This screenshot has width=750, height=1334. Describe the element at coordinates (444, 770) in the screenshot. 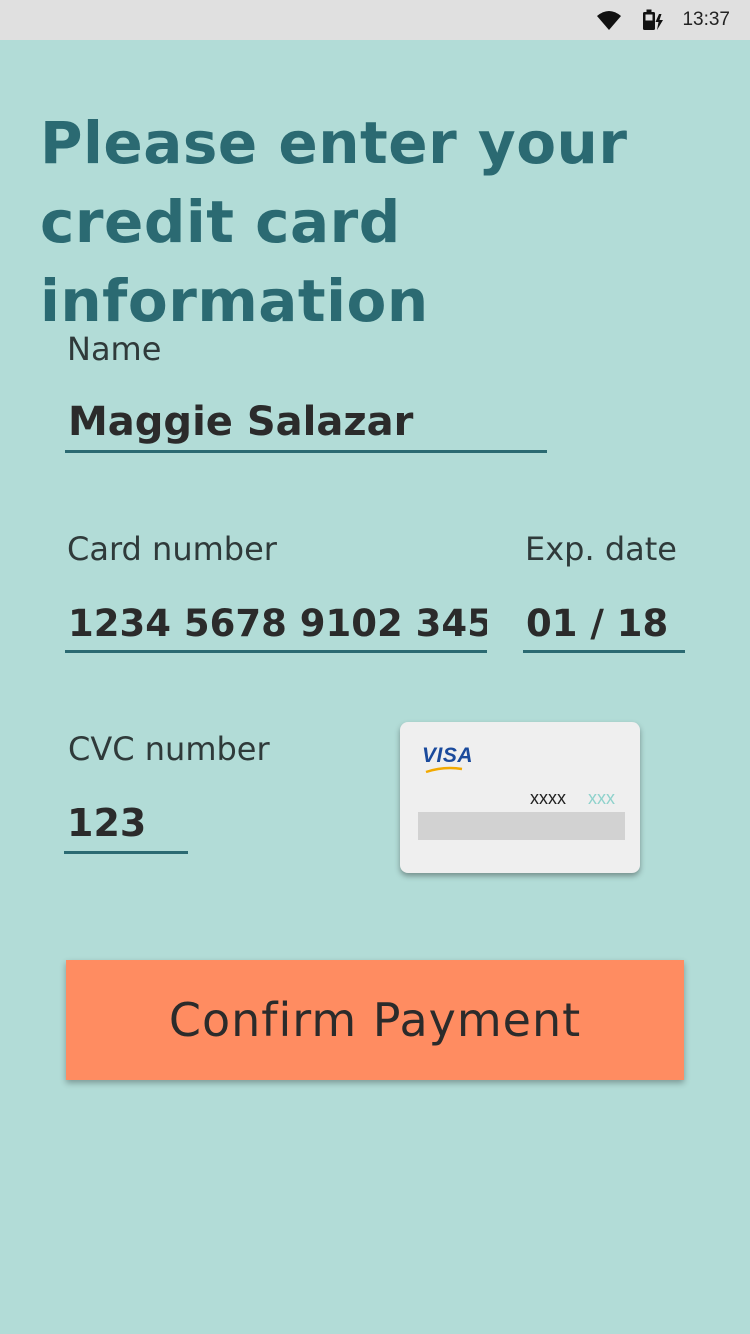

I see `visa-swoosh-icon` at that location.